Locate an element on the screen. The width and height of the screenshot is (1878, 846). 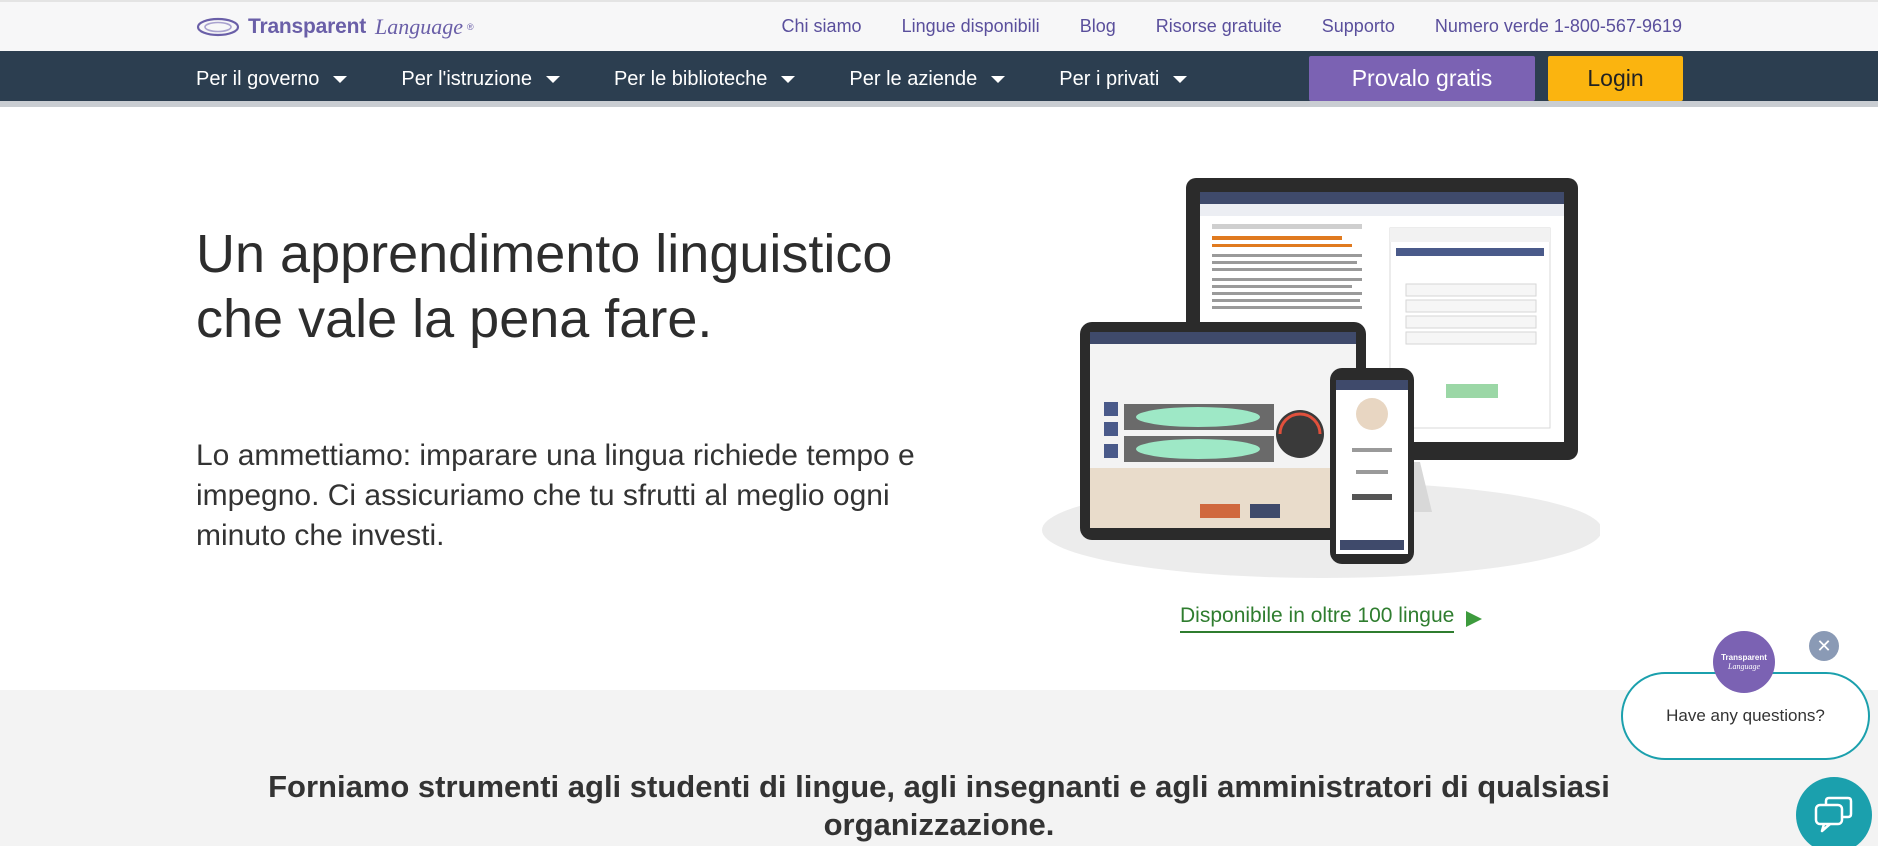
top-link-phone: Numero verde 1-800-567-9619 is located at coordinates (1558, 26).